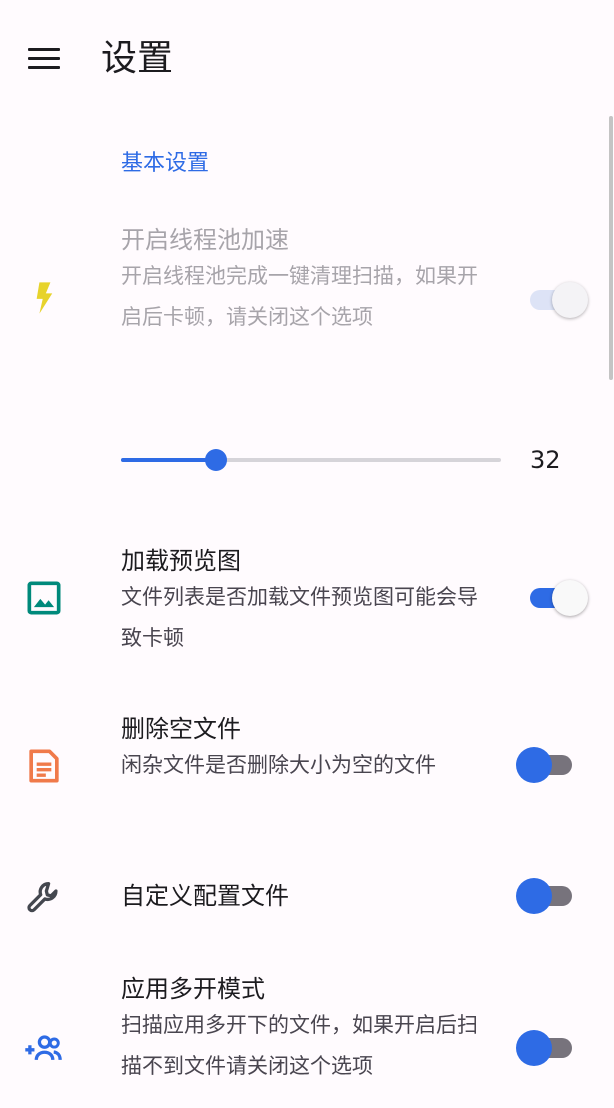 The image size is (614, 1108). What do you see at coordinates (193, 989) in the screenshot?
I see `setting-title: 应用多开模式` at bounding box center [193, 989].